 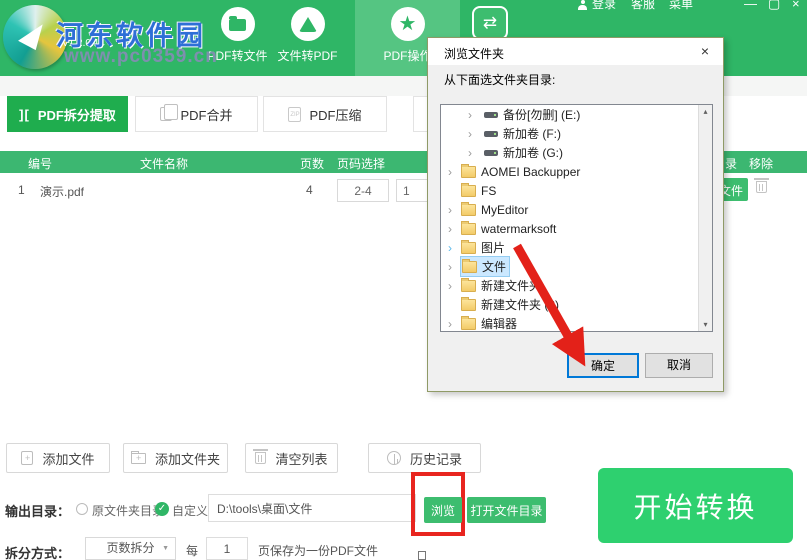 What do you see at coordinates (295, 114) in the screenshot?
I see `zip-icon` at bounding box center [295, 114].